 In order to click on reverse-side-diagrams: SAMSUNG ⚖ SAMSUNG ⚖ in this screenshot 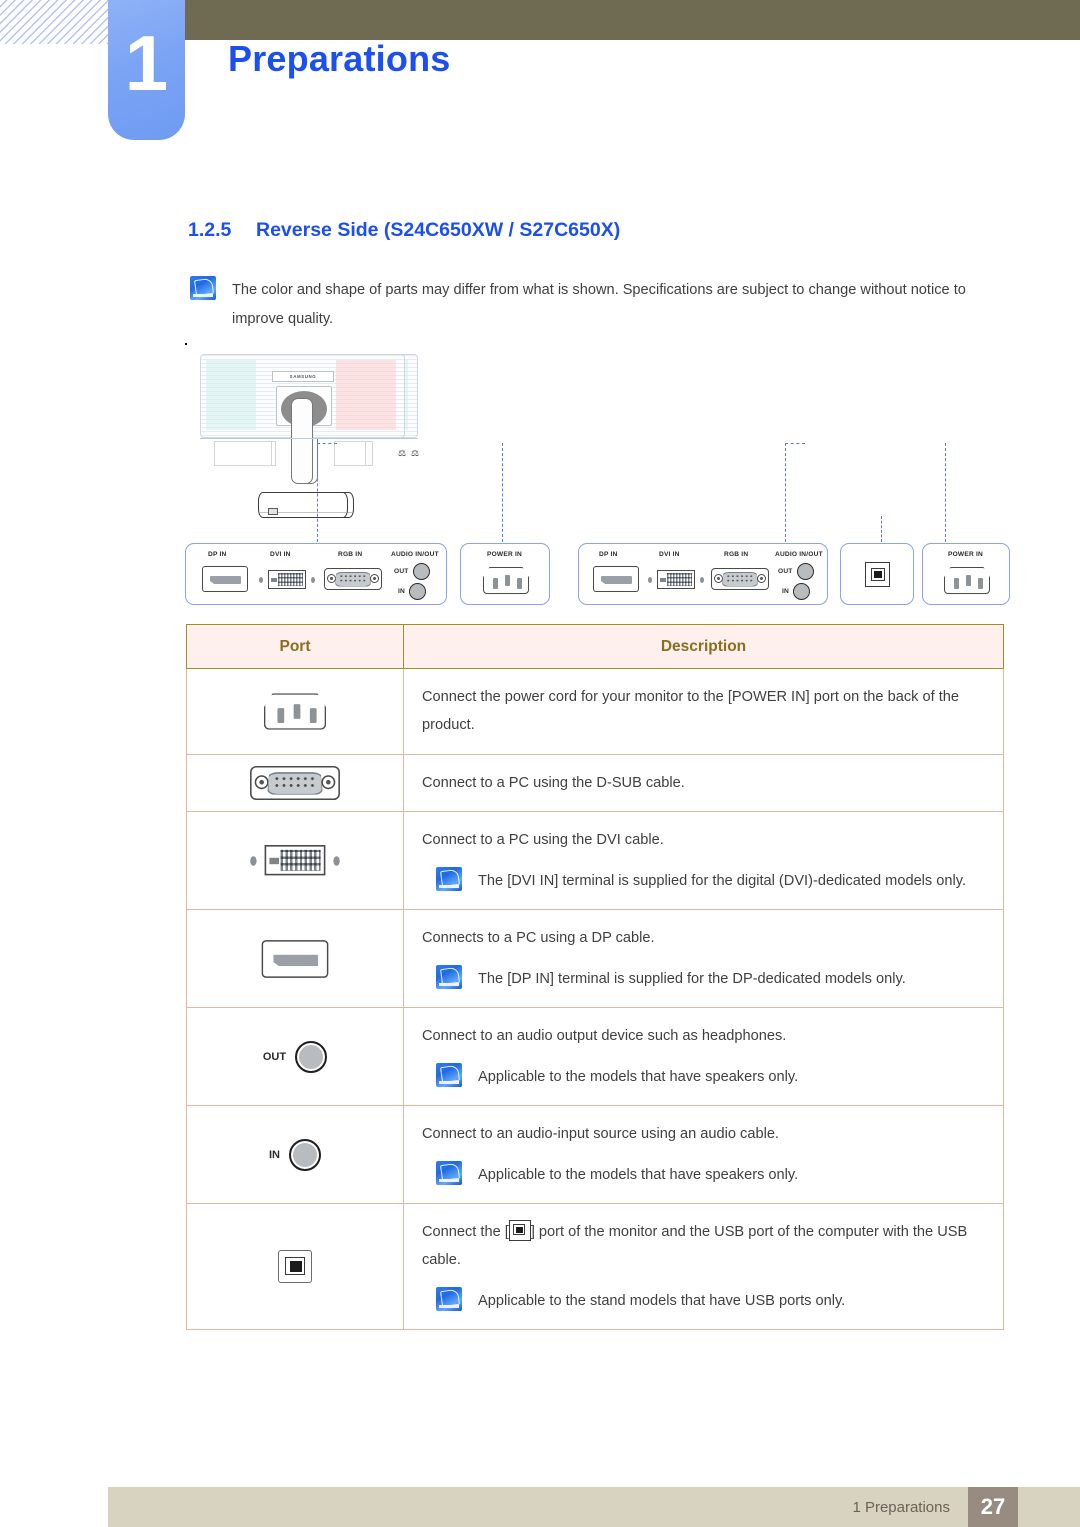, I will do `click(597, 478)`.